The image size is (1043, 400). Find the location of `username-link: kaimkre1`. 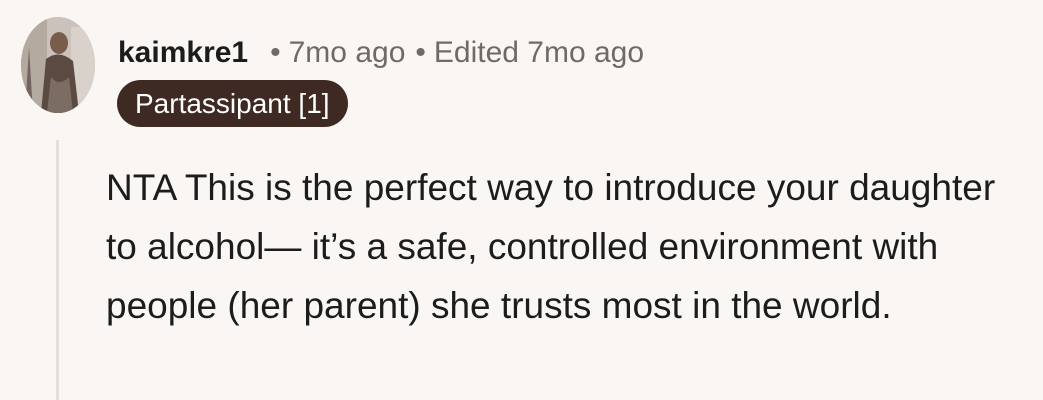

username-link: kaimkre1 is located at coordinates (183, 53).